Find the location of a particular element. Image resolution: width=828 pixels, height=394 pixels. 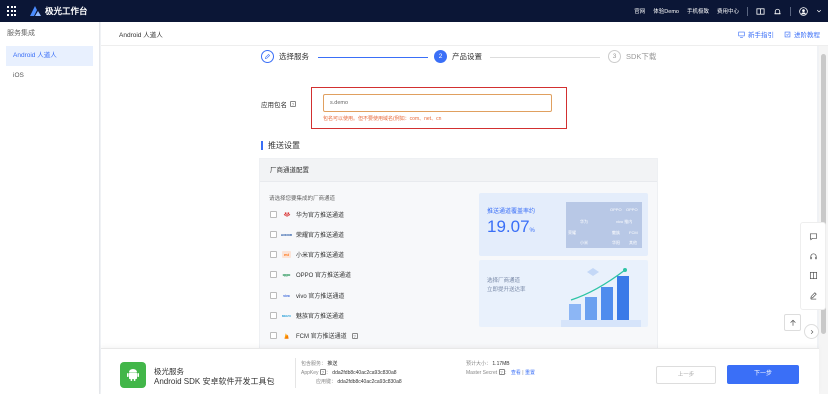

guide-link: 新手指引 is located at coordinates (756, 34).